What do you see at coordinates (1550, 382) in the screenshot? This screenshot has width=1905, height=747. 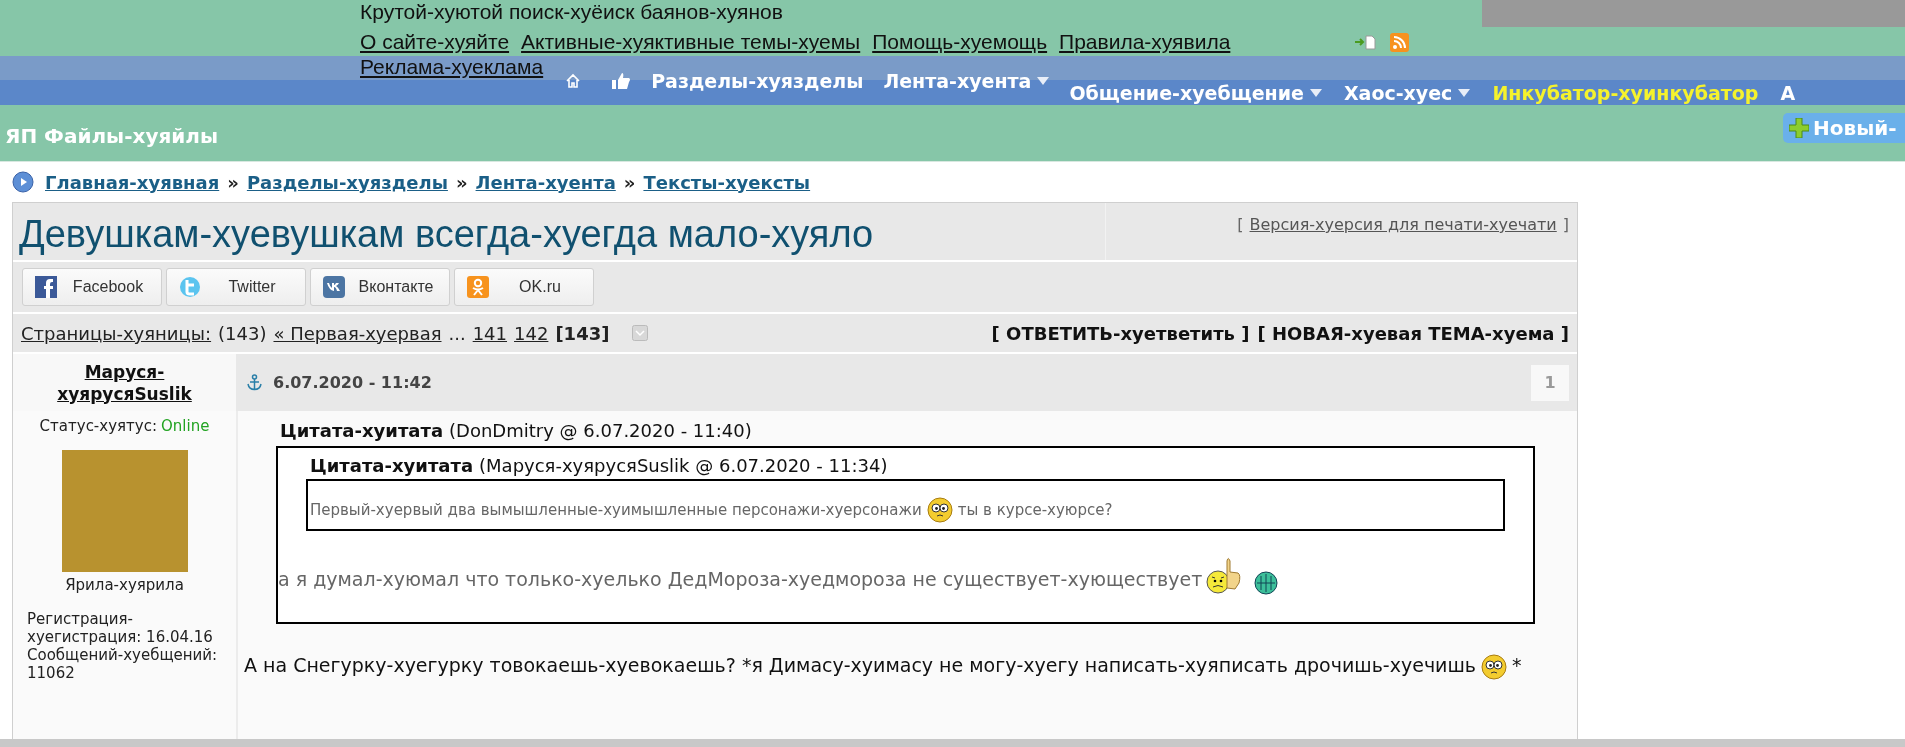 I see `post-number: 1` at bounding box center [1550, 382].